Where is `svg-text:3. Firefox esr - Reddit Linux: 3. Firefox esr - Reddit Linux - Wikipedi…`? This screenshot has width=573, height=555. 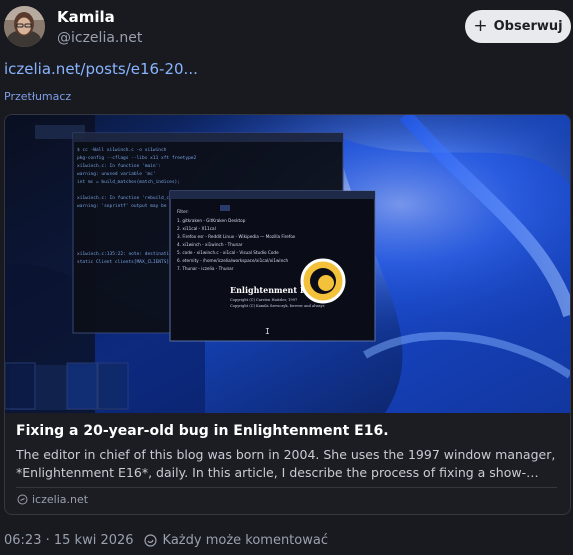
svg-text:3. Firefox esr - Reddit Linux: 3. Firefox esr - Reddit Linux - Wikipedi… is located at coordinates (236, 236).